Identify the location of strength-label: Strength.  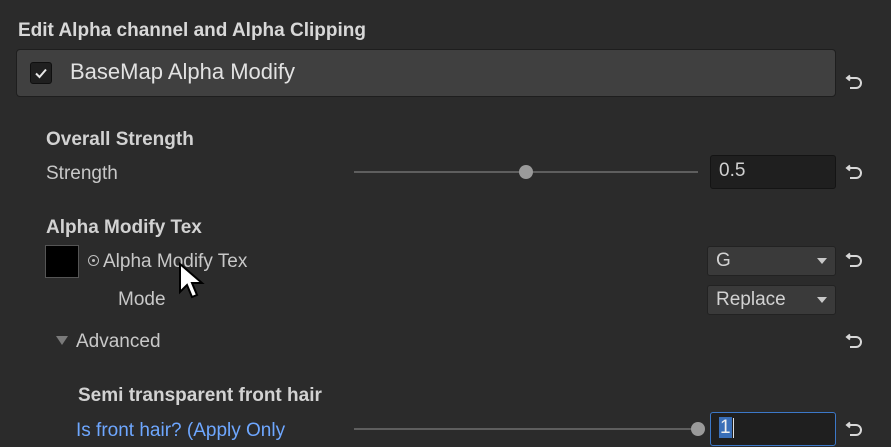
(82, 173).